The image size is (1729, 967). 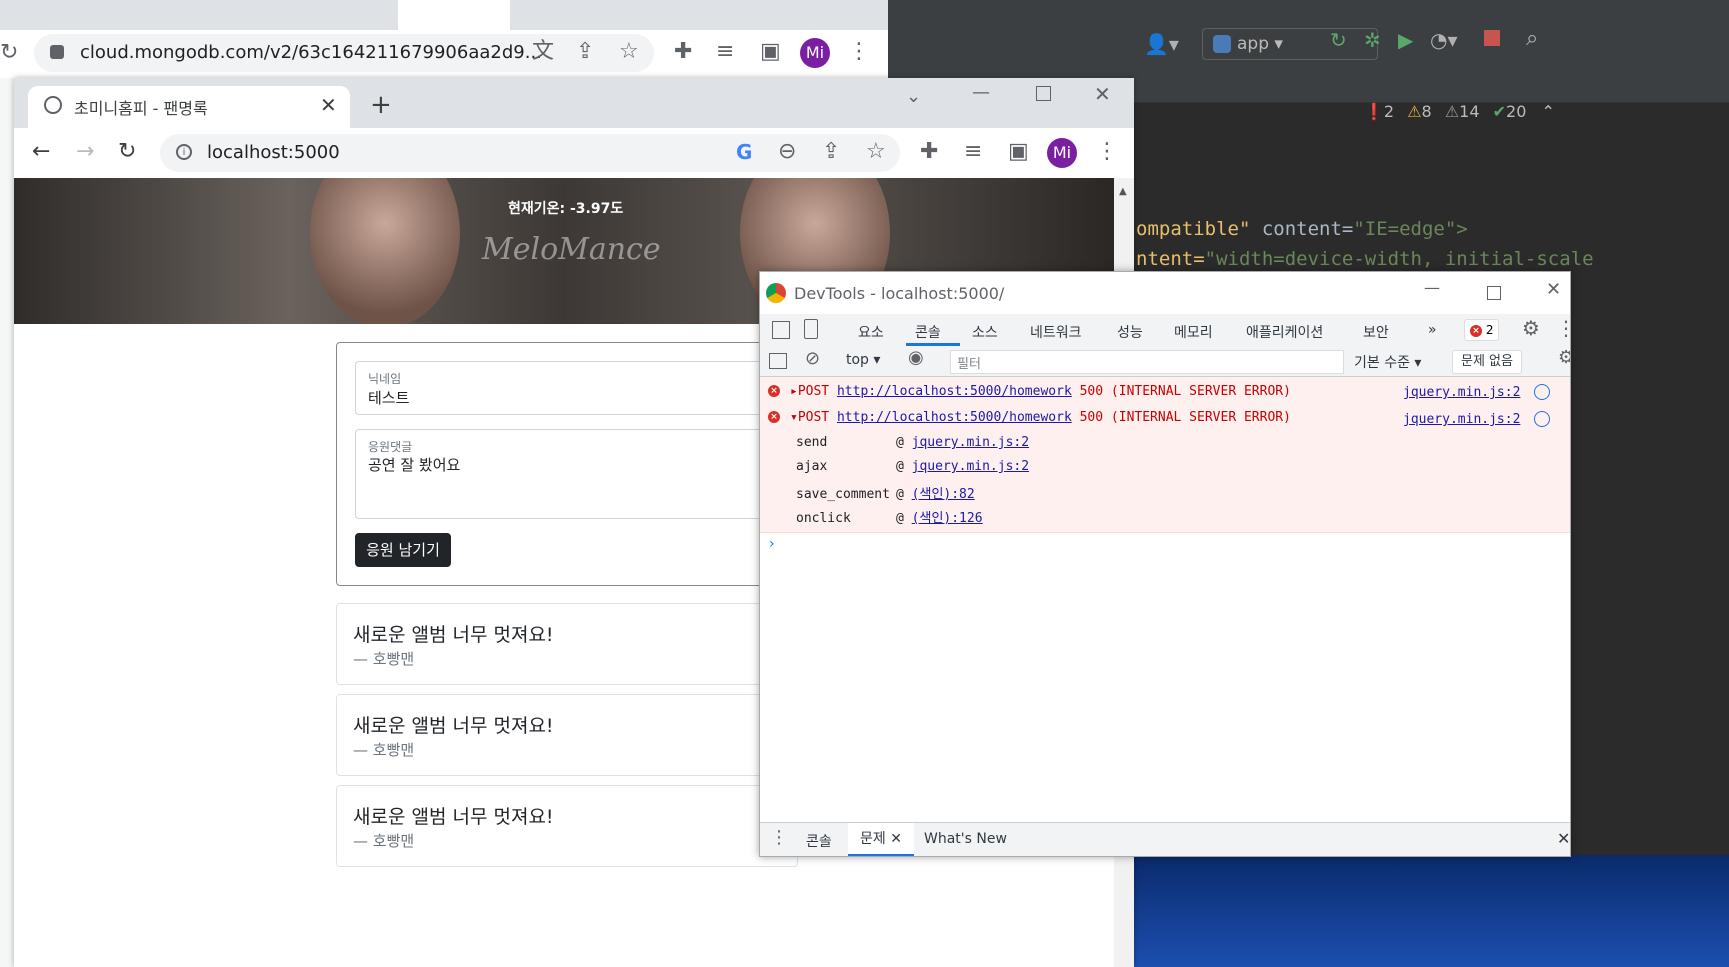 What do you see at coordinates (1410, 229) in the screenshot?
I see `code-token: "IE=edge">` at bounding box center [1410, 229].